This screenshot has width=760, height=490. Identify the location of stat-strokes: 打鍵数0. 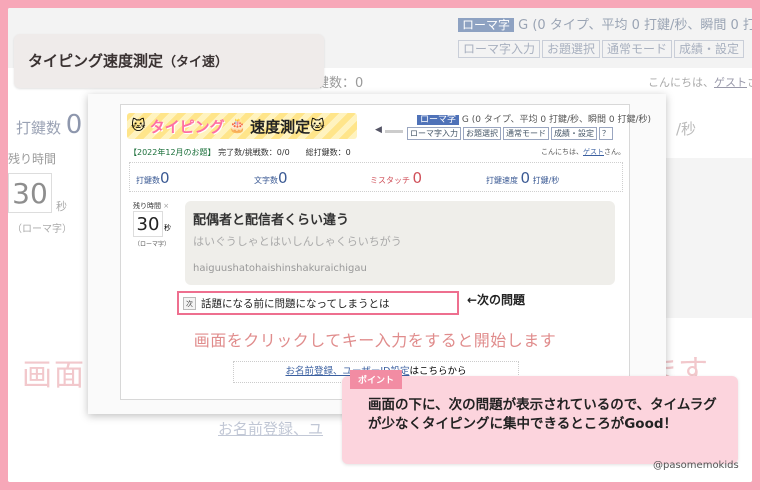
(153, 178).